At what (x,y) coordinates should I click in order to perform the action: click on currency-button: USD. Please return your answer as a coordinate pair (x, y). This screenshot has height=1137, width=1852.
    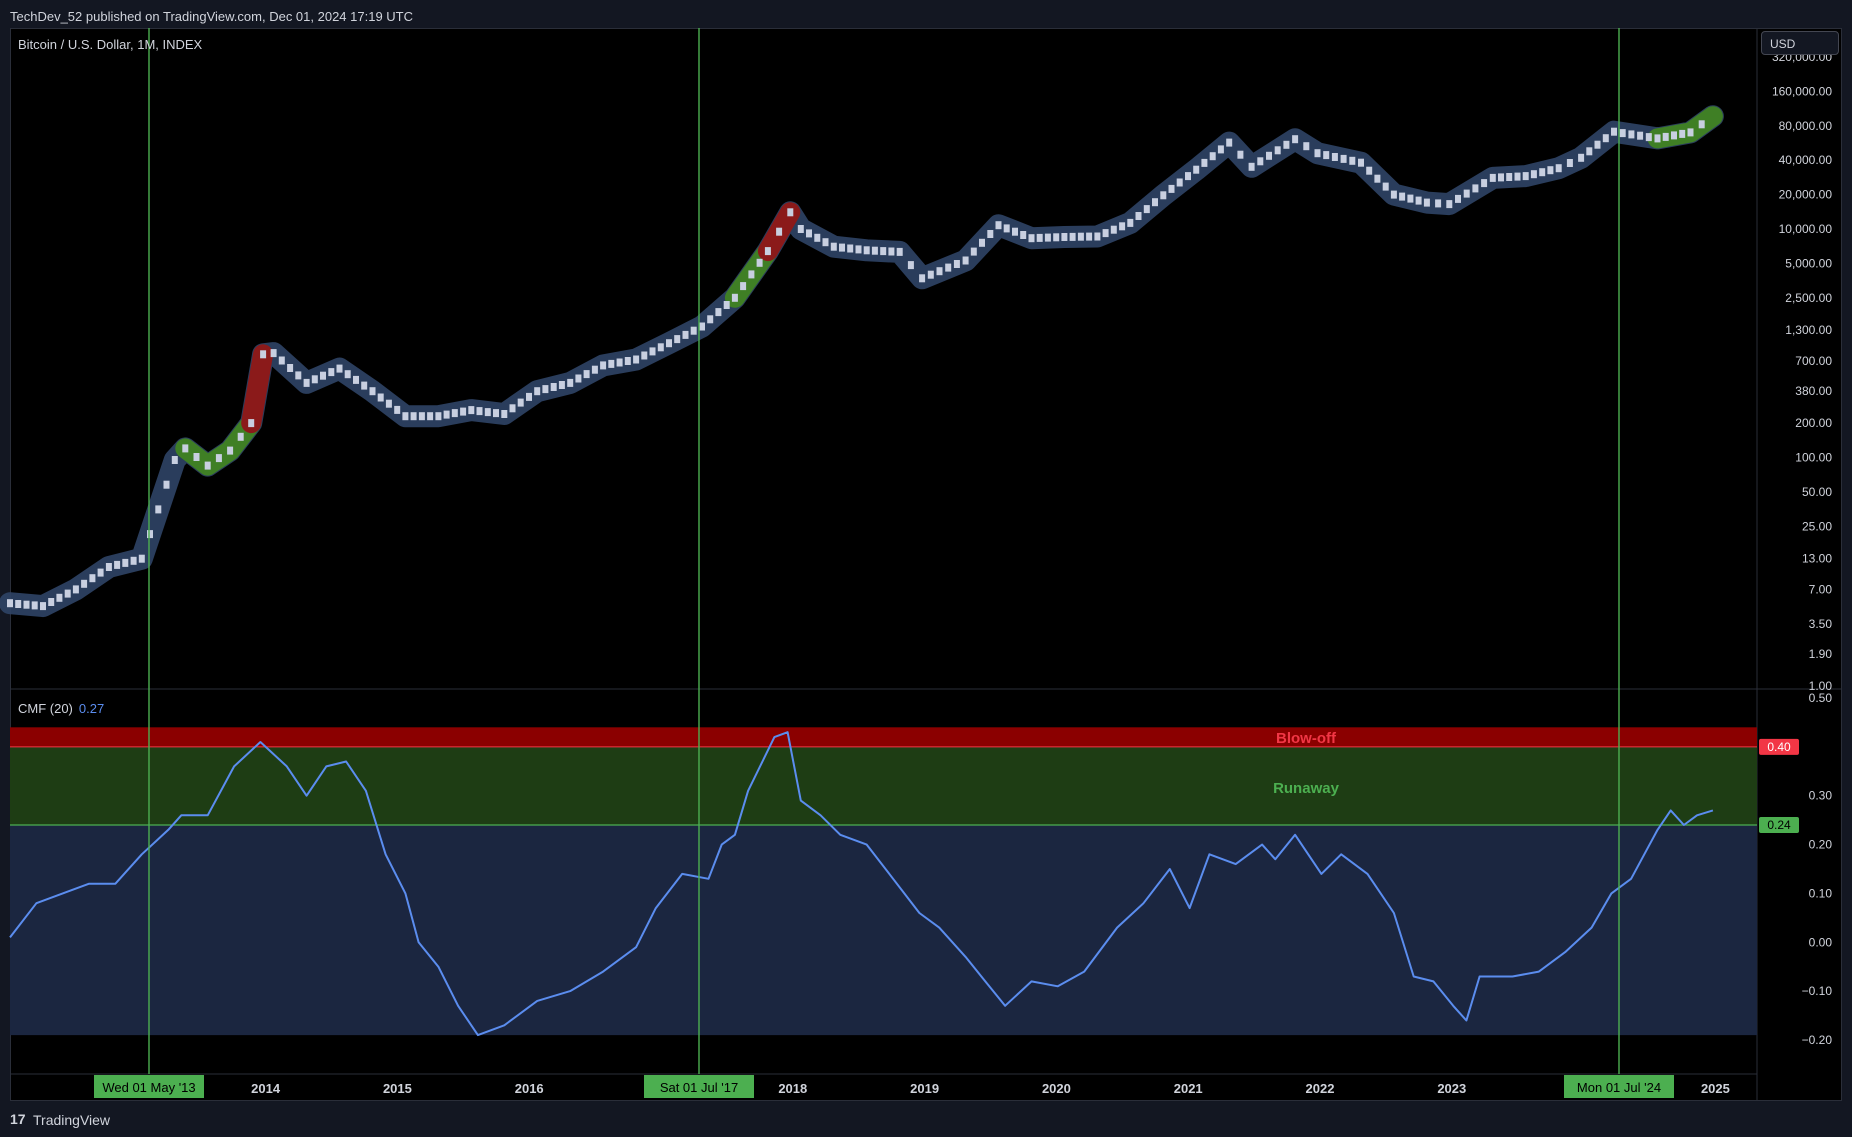
    Looking at the image, I should click on (1800, 43).